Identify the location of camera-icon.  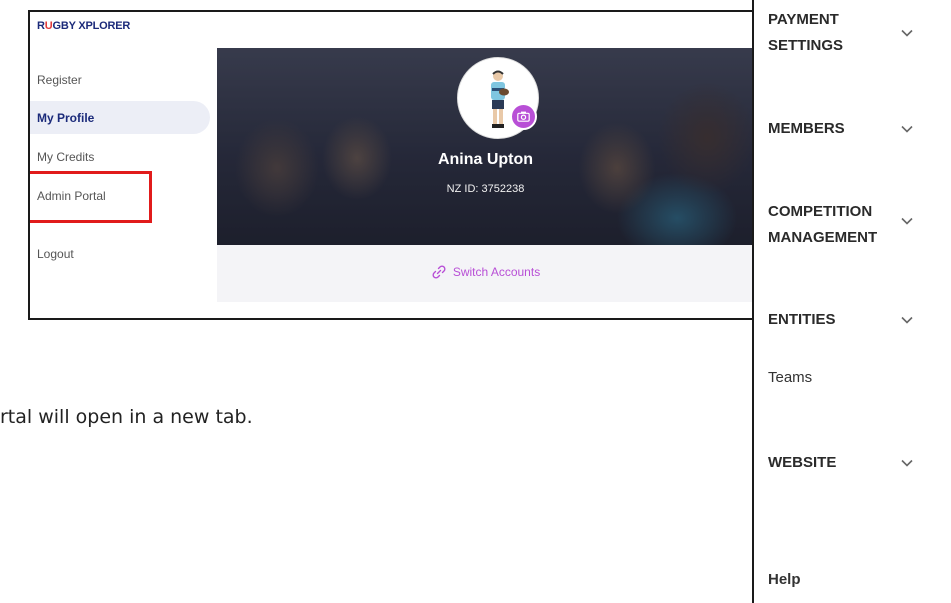
(523, 116).